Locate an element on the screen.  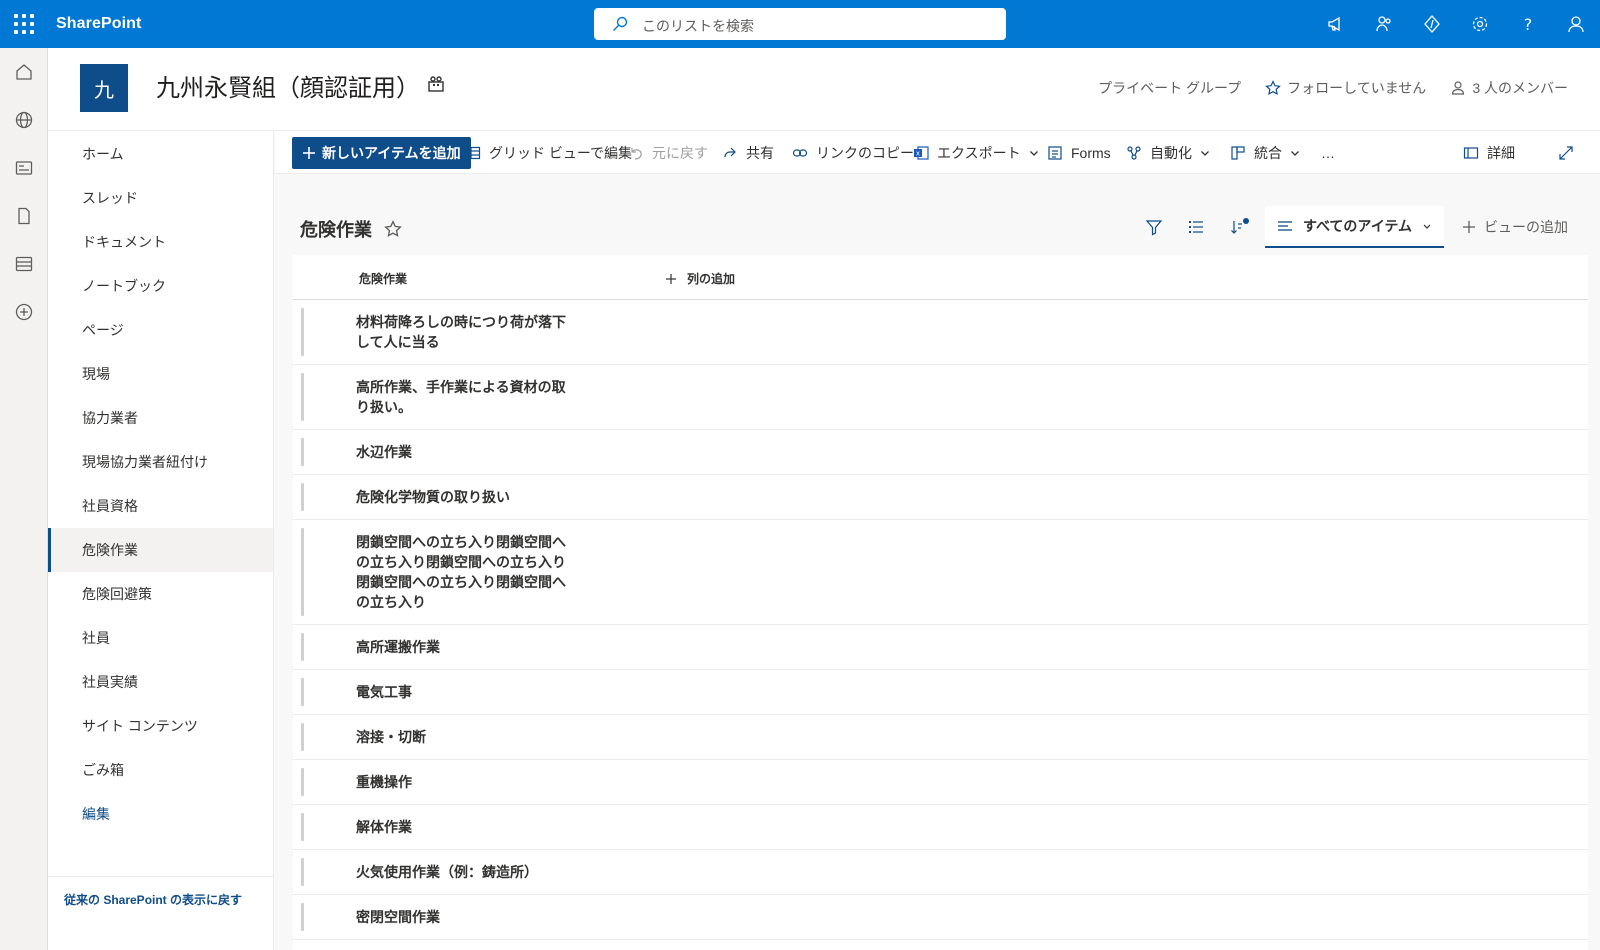
row-title-cell: 火気使用作業（例：鋳造所） is located at coordinates (462, 872).